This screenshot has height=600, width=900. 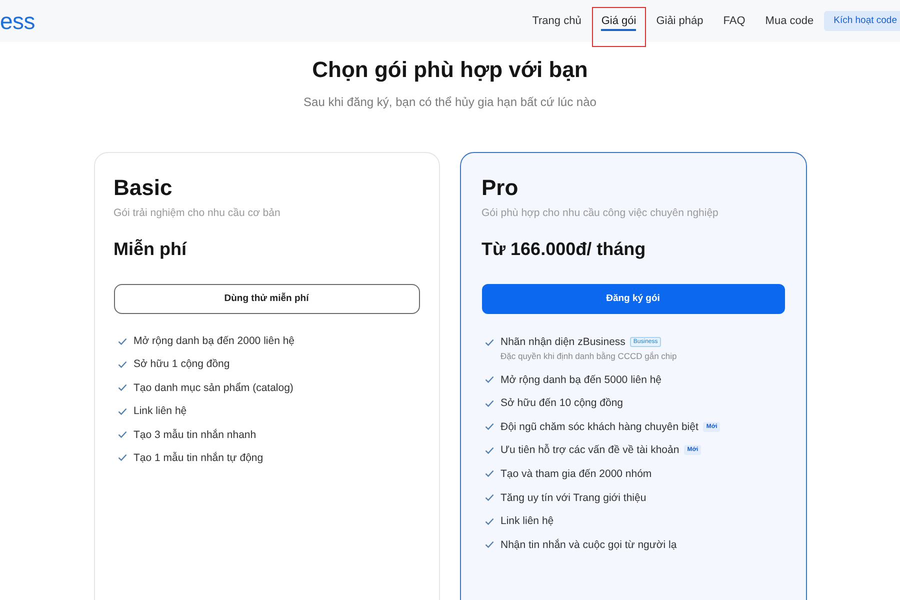 I want to click on feature-text: Tạo 3 mẫu tin nhắn nhanh, so click(x=195, y=435).